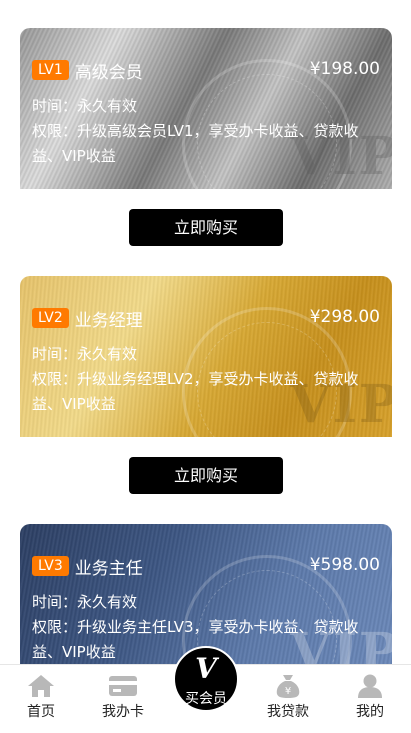  I want to click on user-icon, so click(370, 686).